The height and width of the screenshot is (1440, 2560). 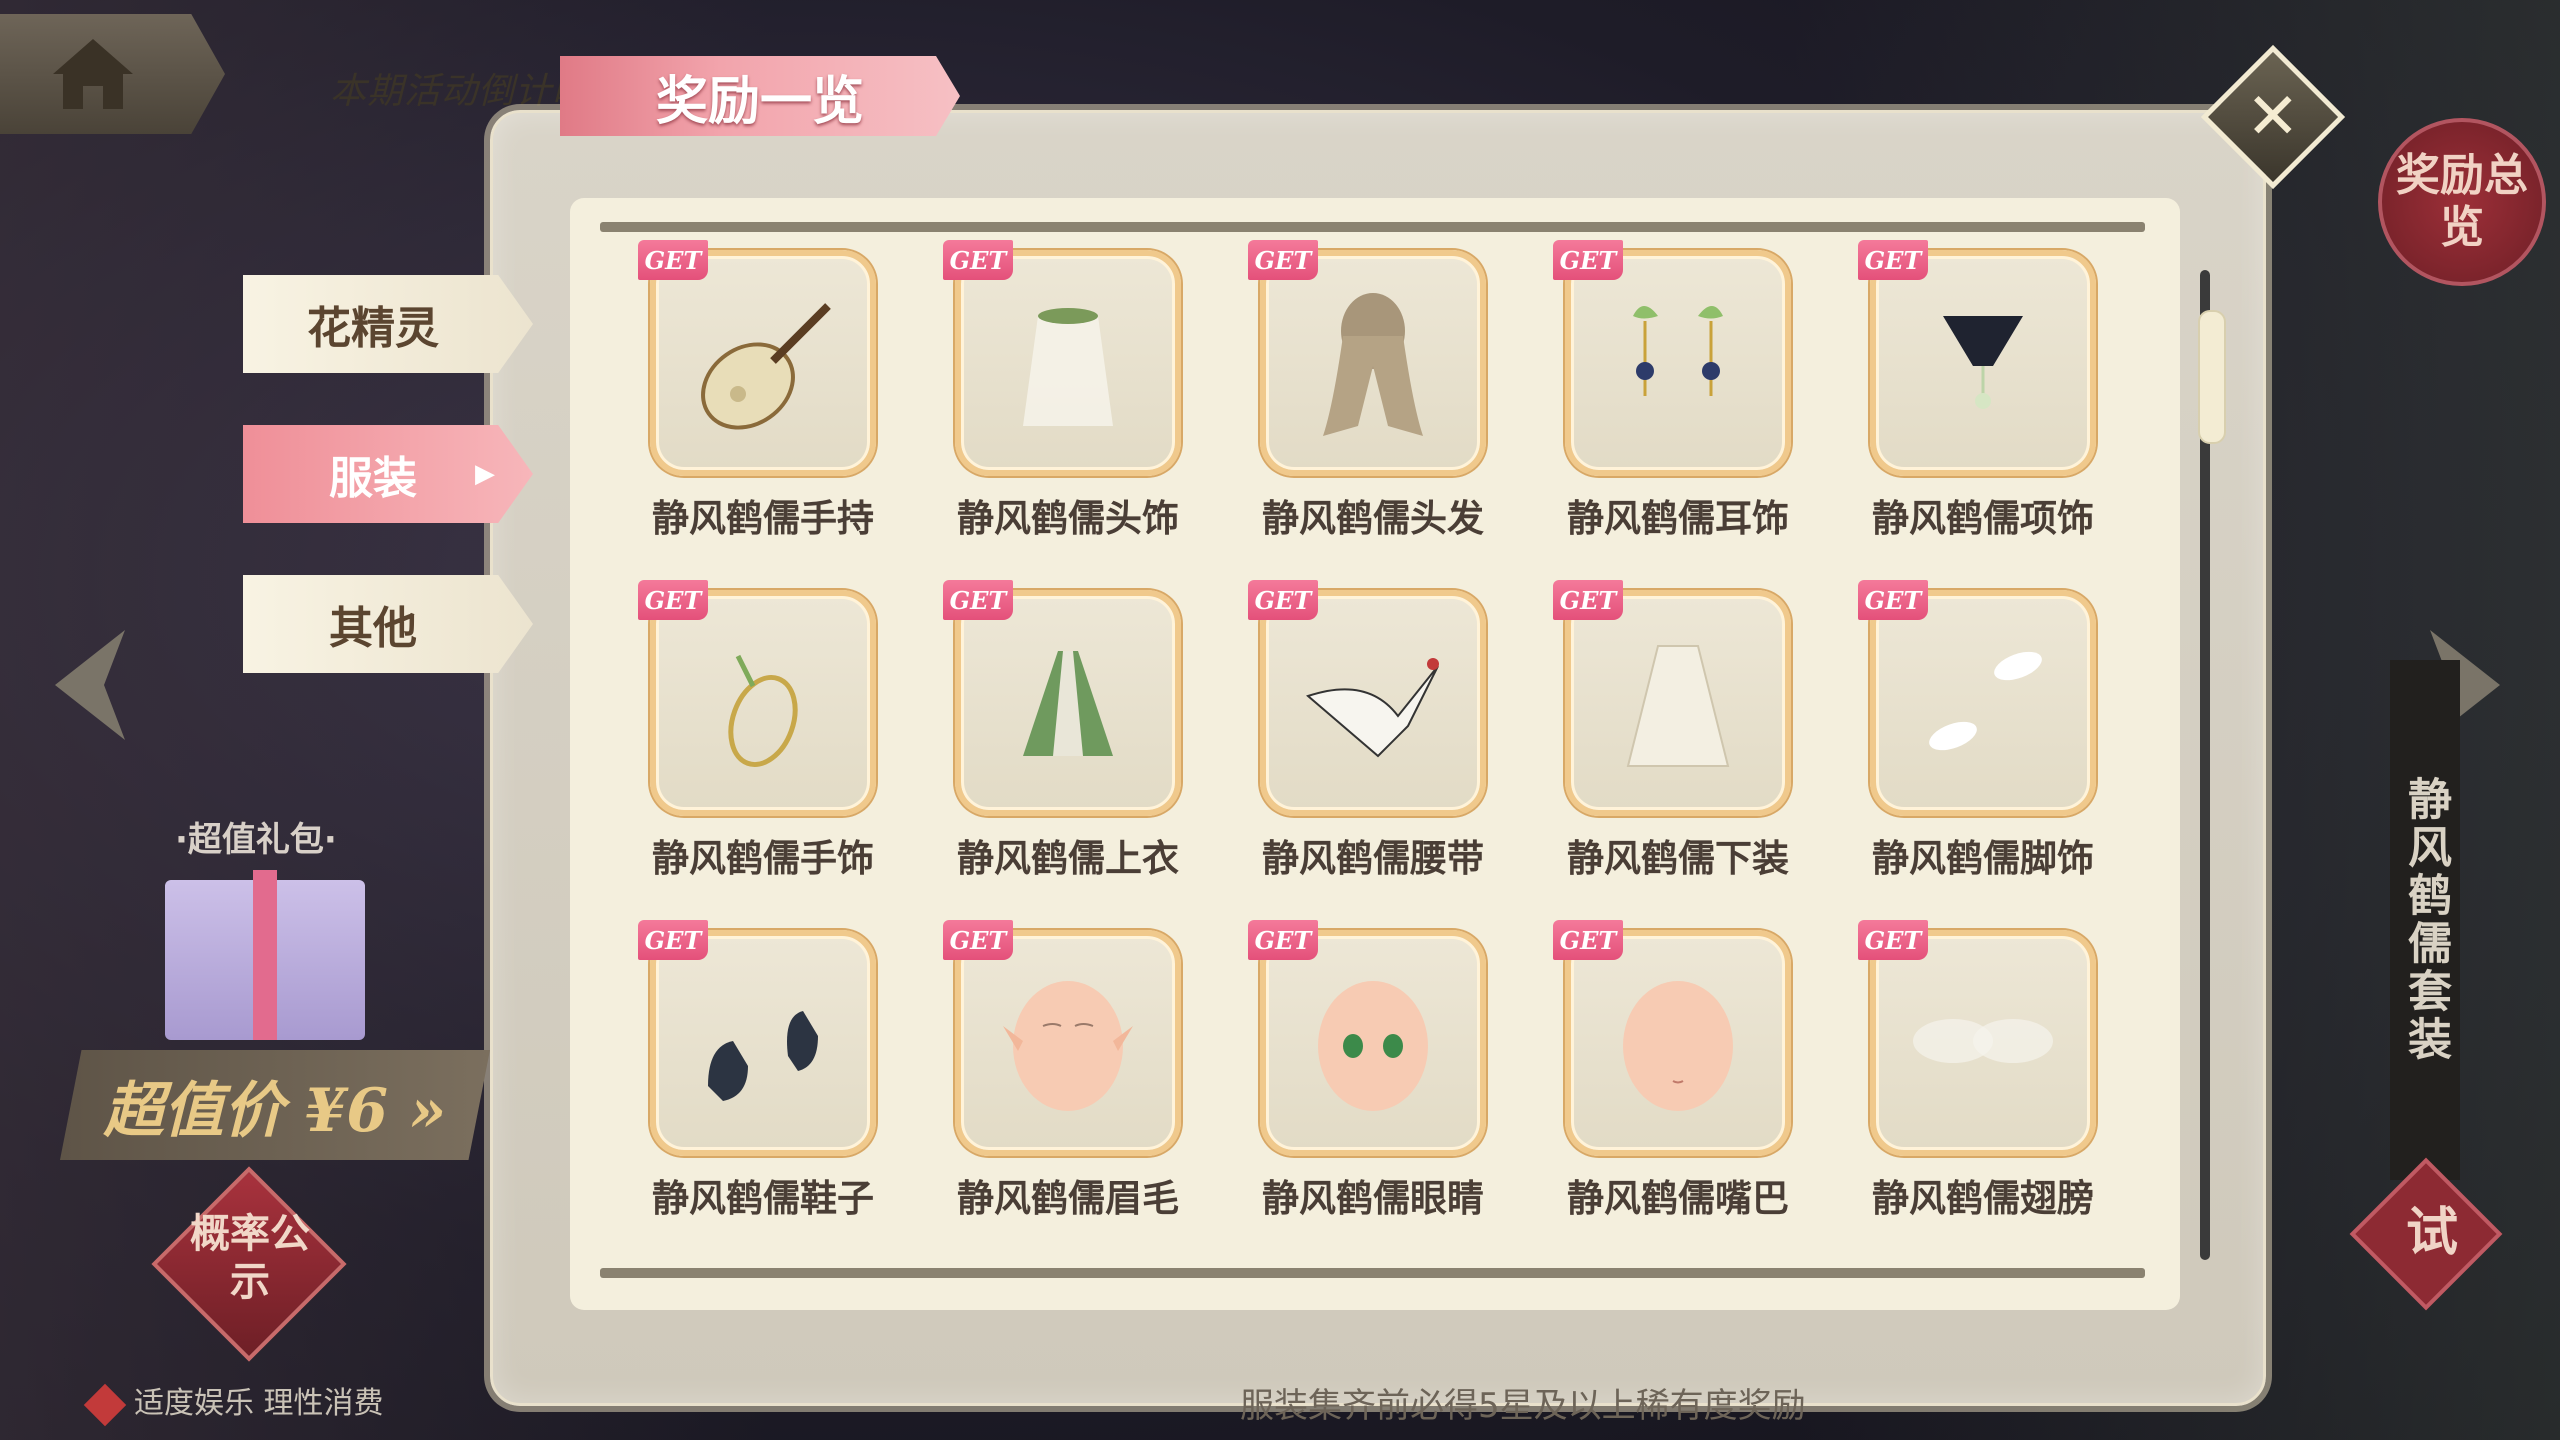 I want to click on bracelet-icon, so click(x=763, y=703).